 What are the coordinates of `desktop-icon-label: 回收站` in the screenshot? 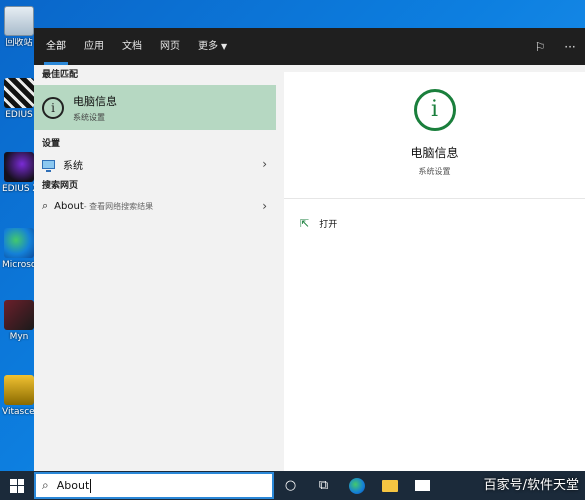 It's located at (19, 43).